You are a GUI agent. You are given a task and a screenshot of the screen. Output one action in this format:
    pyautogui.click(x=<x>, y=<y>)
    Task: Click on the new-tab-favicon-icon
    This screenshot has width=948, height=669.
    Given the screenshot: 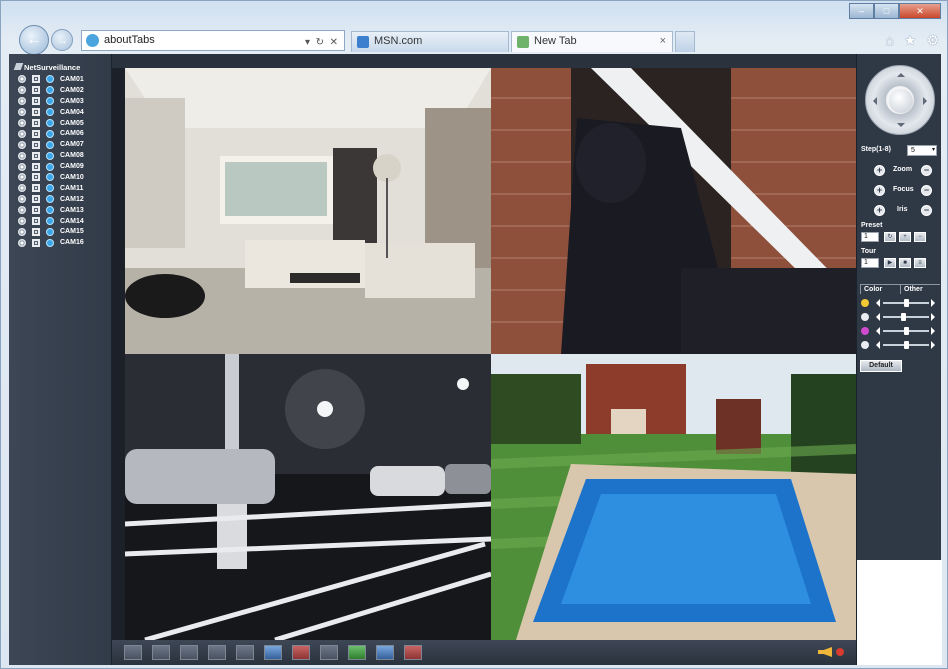 What is the action you would take?
    pyautogui.click(x=523, y=42)
    